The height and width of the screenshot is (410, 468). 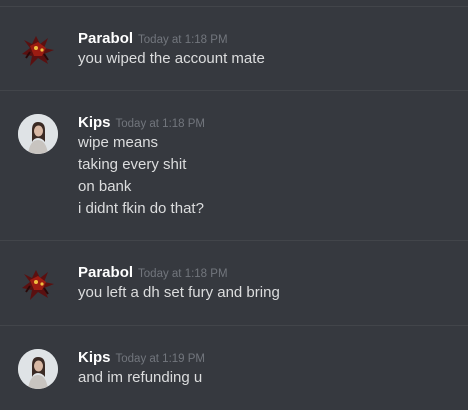 What do you see at coordinates (140, 377) in the screenshot?
I see `message-line: and im refunding u` at bounding box center [140, 377].